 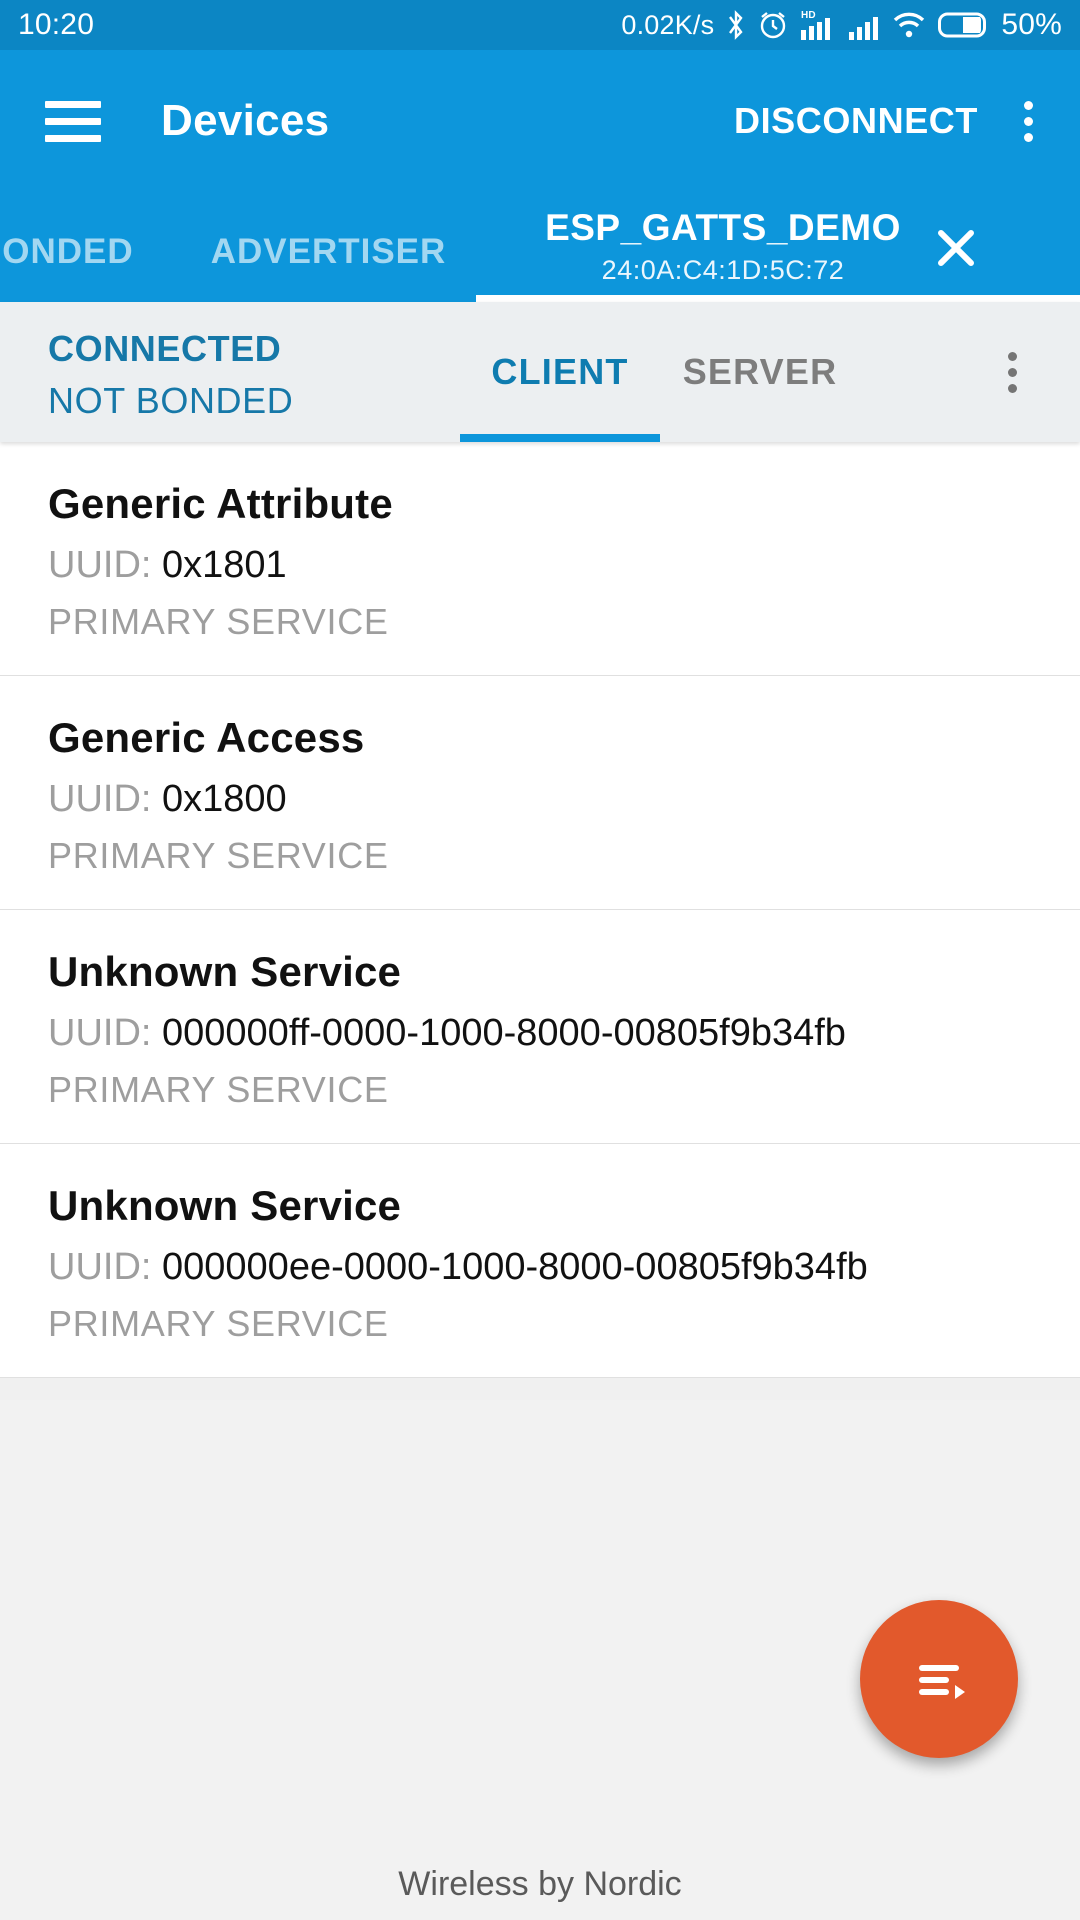 I want to click on footer-label: Wireless by Nordic, so click(x=540, y=1884).